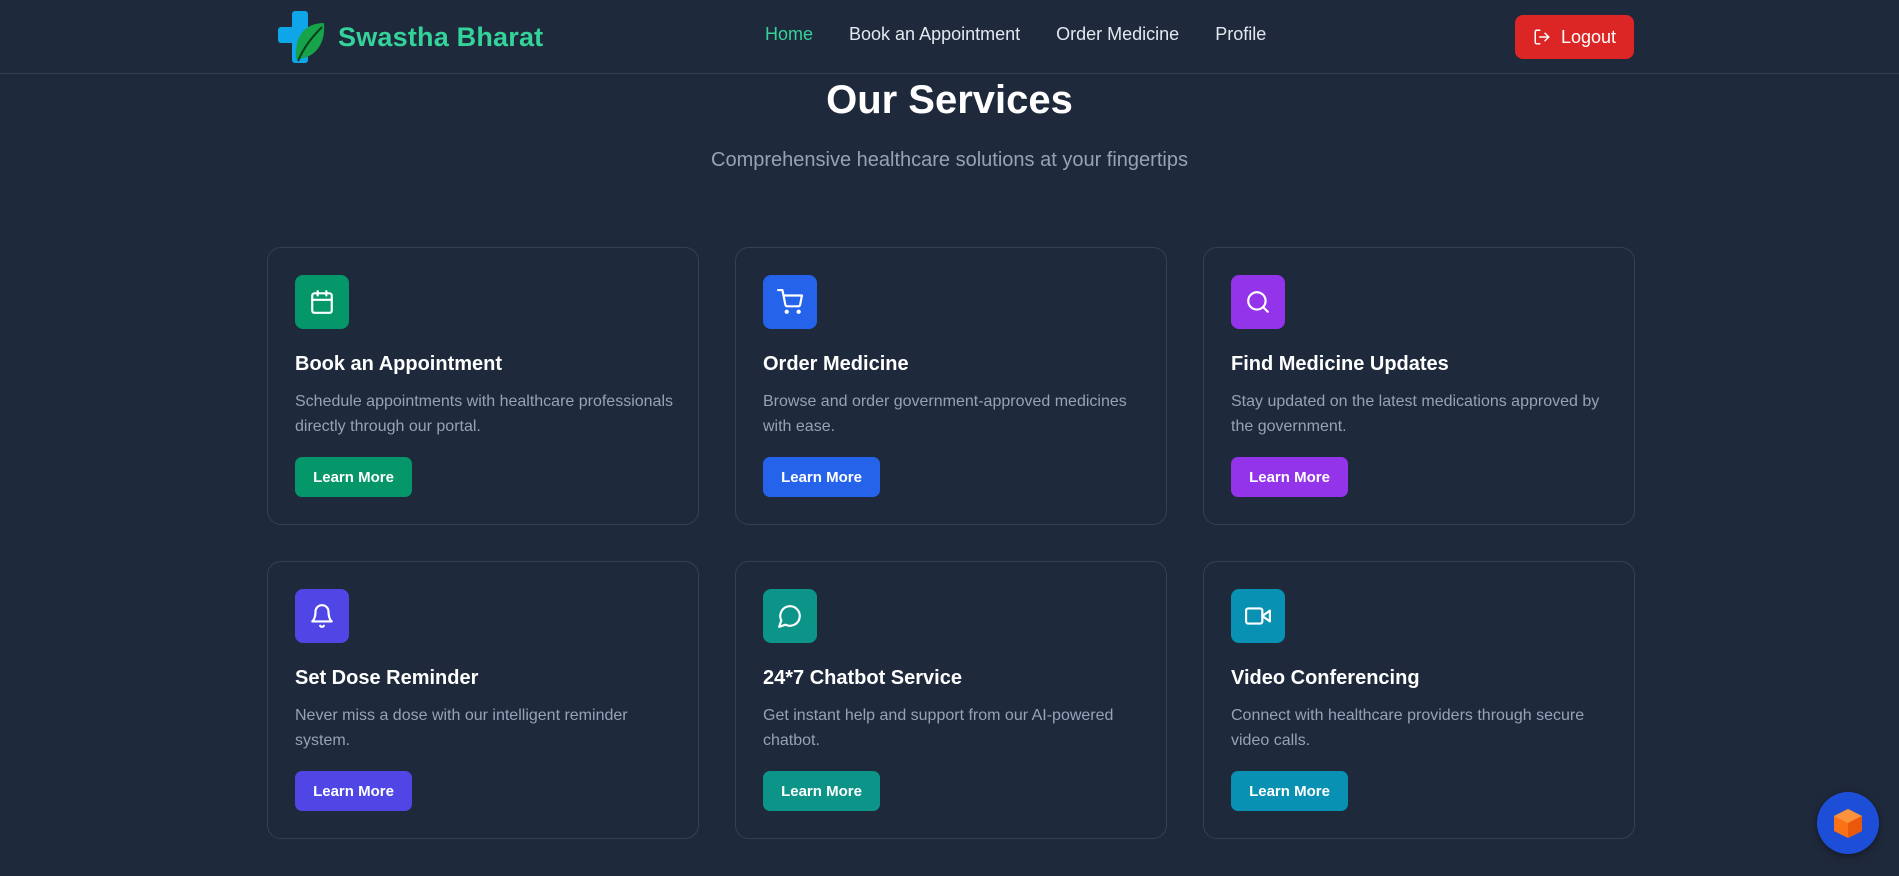 The height and width of the screenshot is (876, 1899). I want to click on nav-profile: Profile, so click(1240, 34).